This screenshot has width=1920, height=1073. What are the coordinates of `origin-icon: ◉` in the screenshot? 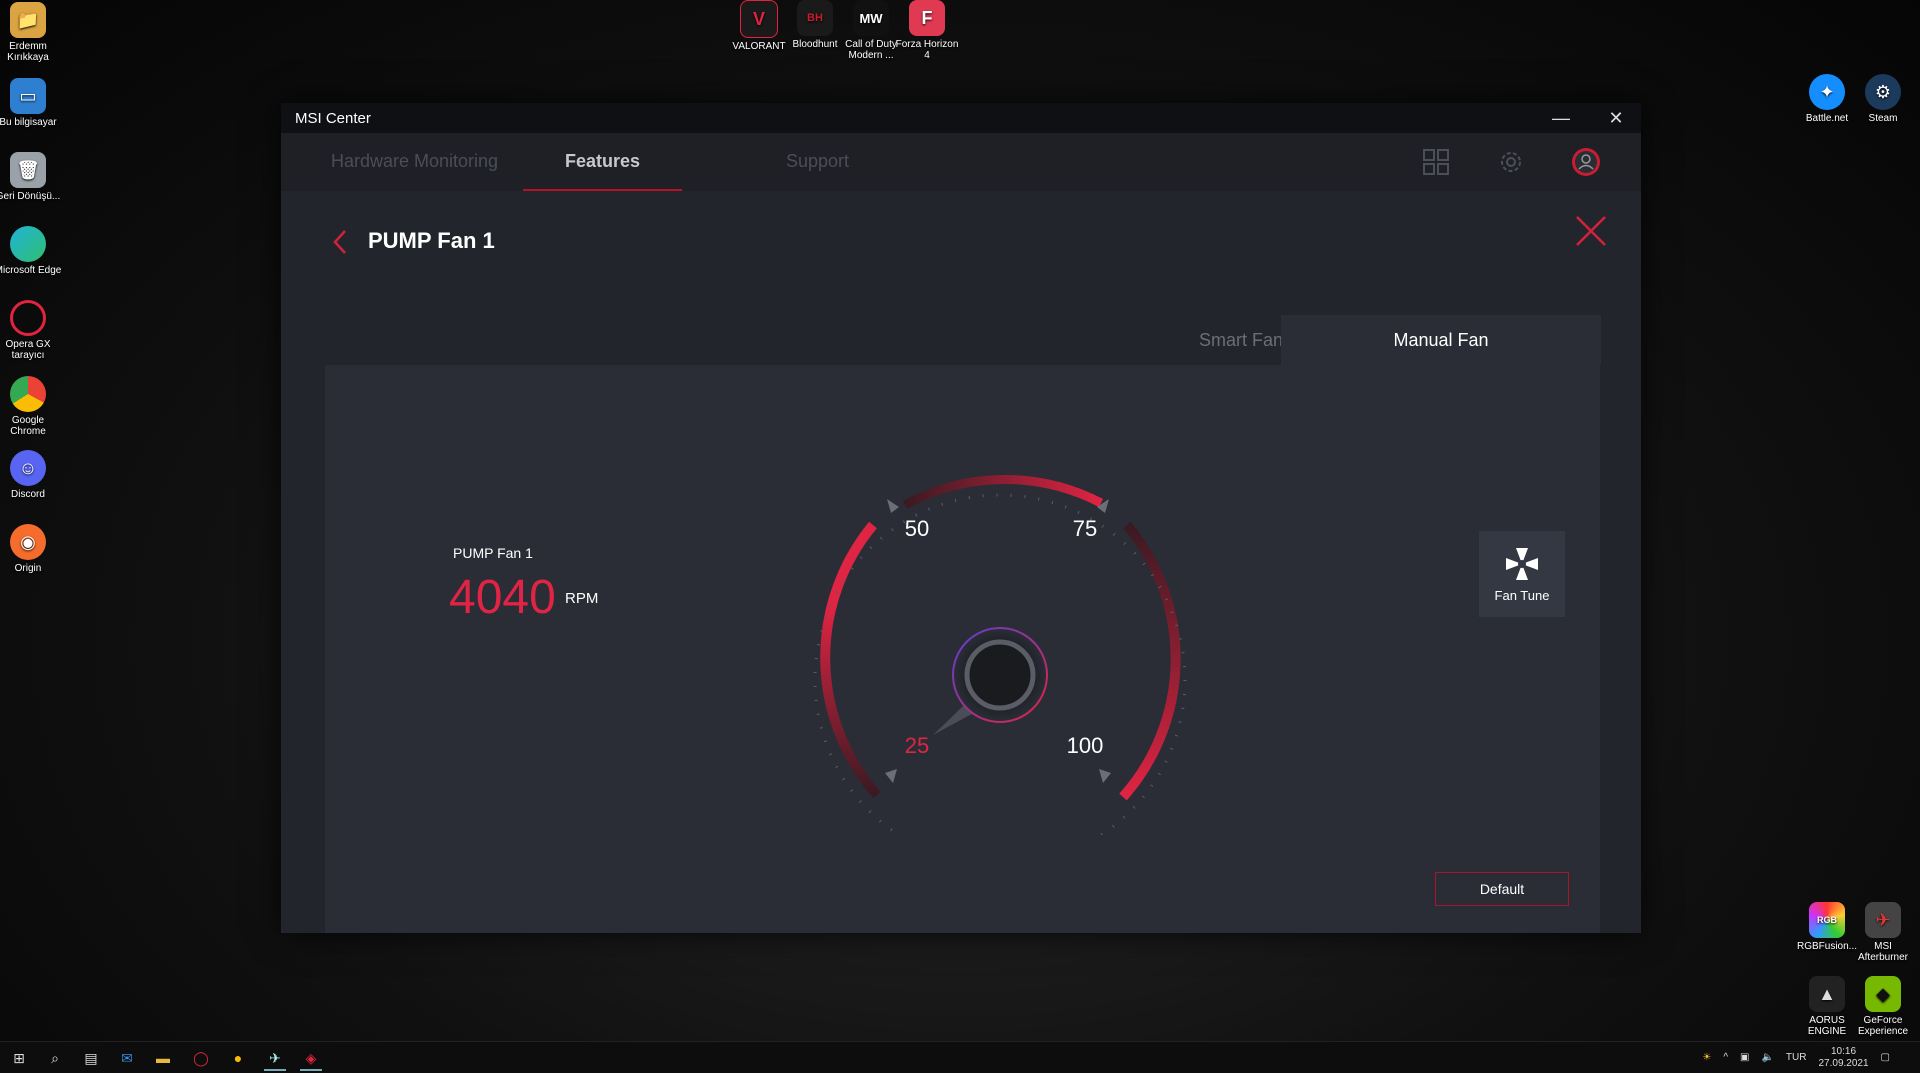 It's located at (28, 542).